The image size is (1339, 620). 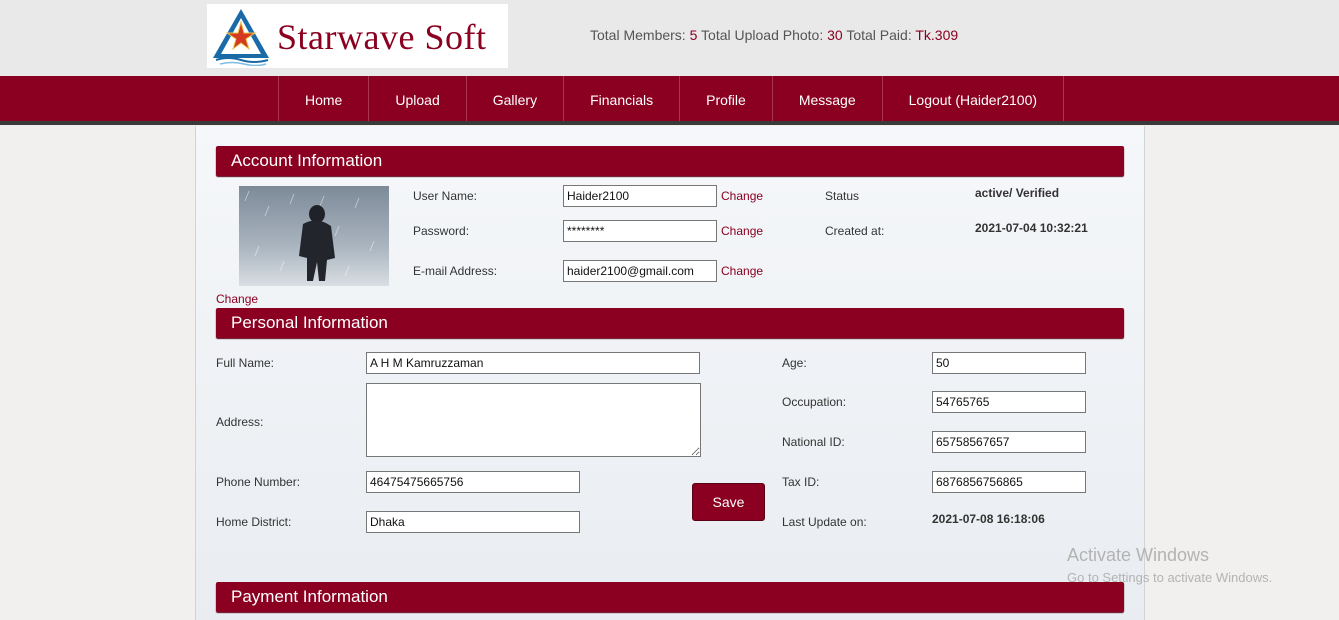 I want to click on personal-section-header: Personal Information, so click(x=670, y=323).